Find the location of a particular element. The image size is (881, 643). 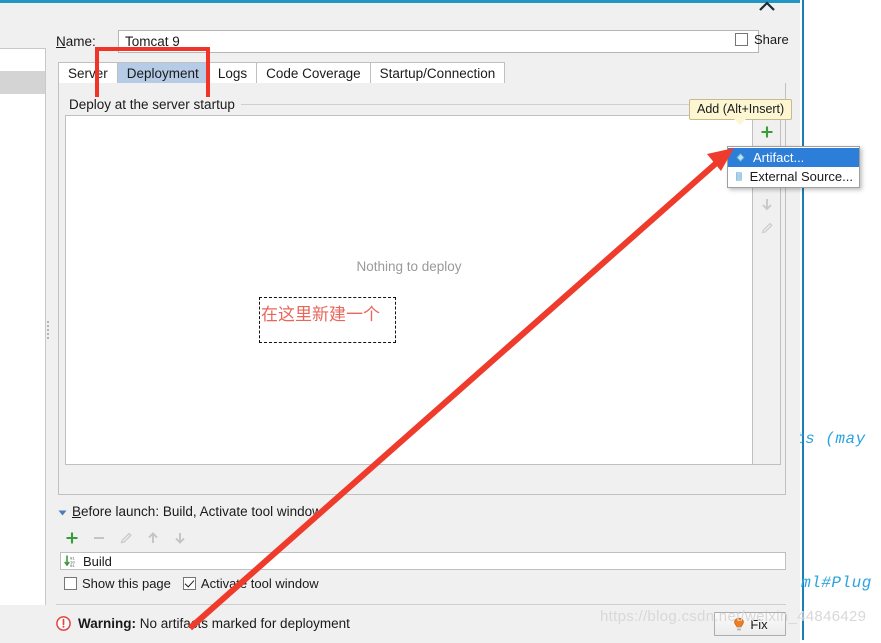

edit-artifact-button is located at coordinates (767, 228).